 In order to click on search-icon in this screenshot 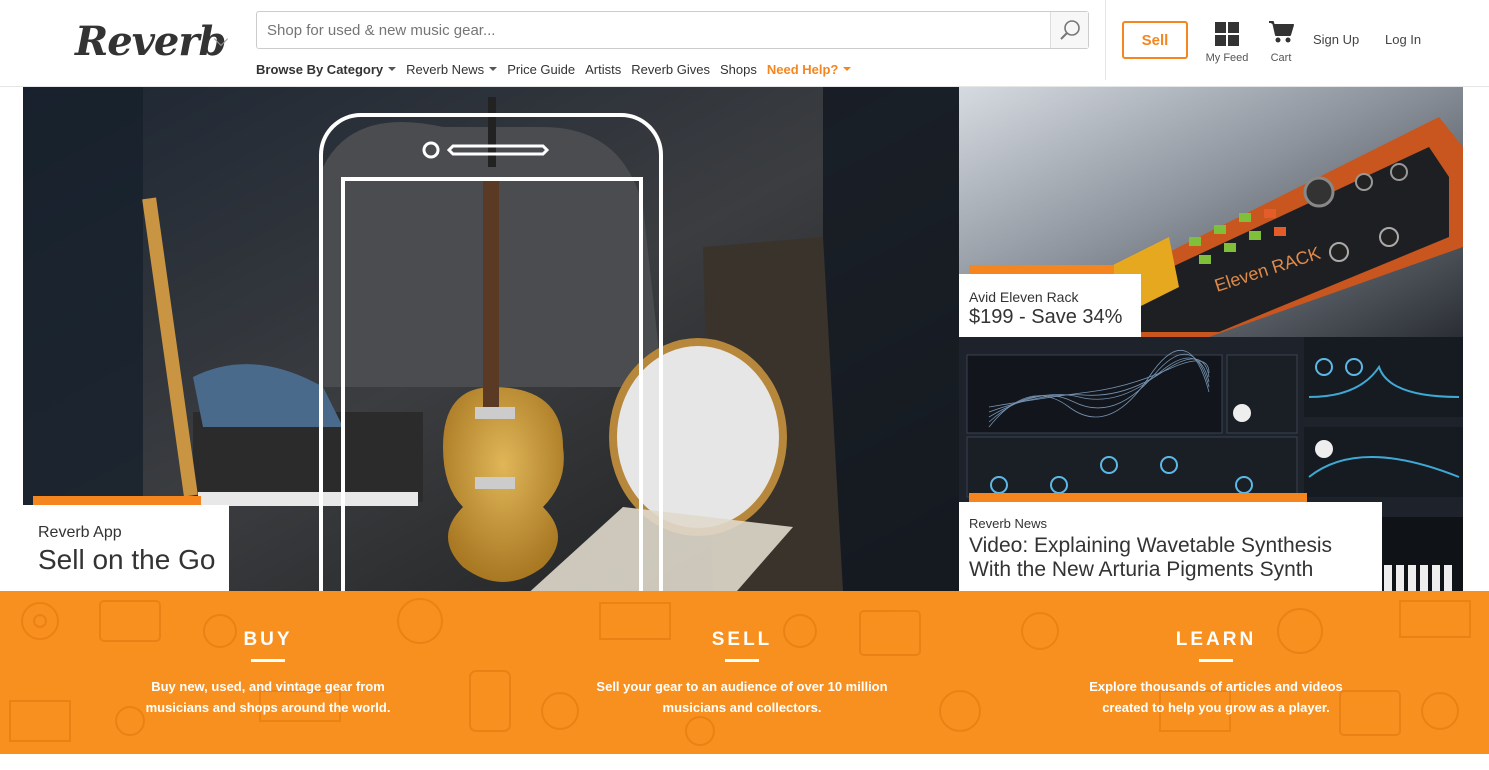, I will do `click(1070, 30)`.